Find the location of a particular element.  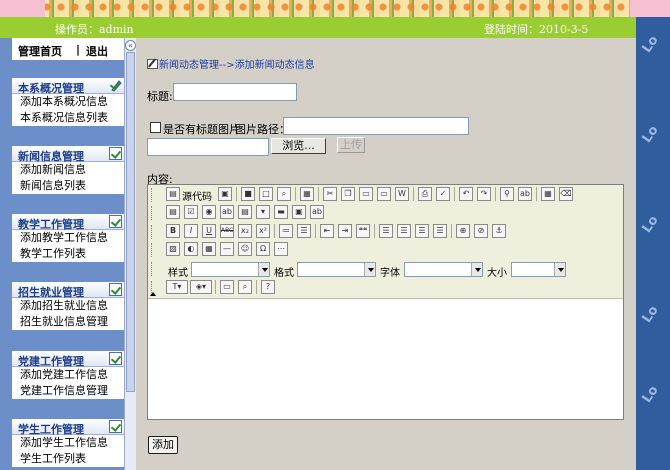

form-select-icon: ▾ is located at coordinates (263, 212).